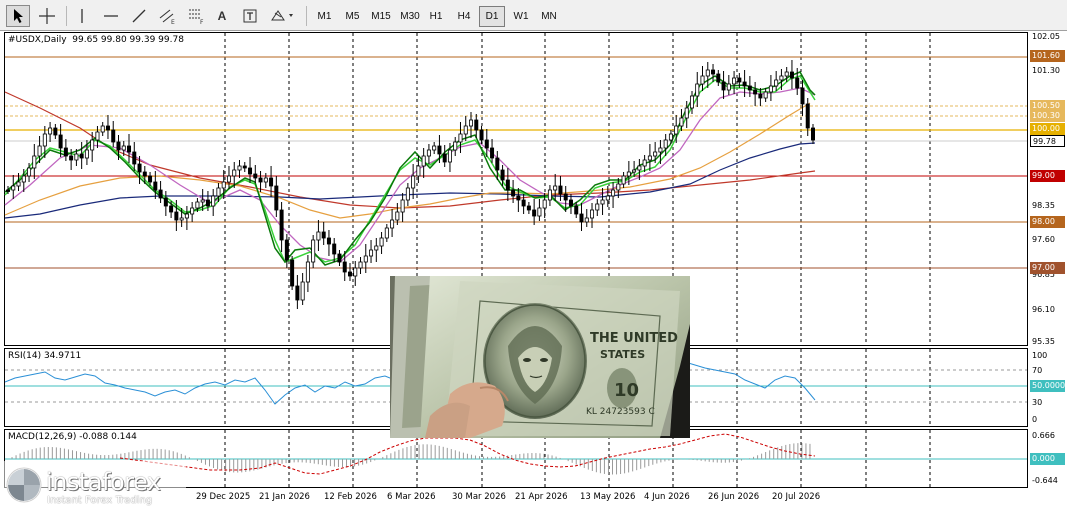 Image resolution: width=1067 pixels, height=511 pixels. What do you see at coordinates (1043, 309) in the screenshot?
I see `price-scale-label: 96.10` at bounding box center [1043, 309].